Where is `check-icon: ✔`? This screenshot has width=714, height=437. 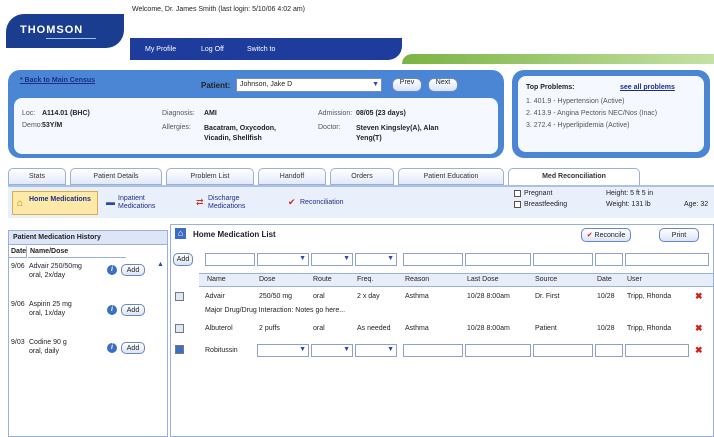
check-icon: ✔ is located at coordinates (589, 235).